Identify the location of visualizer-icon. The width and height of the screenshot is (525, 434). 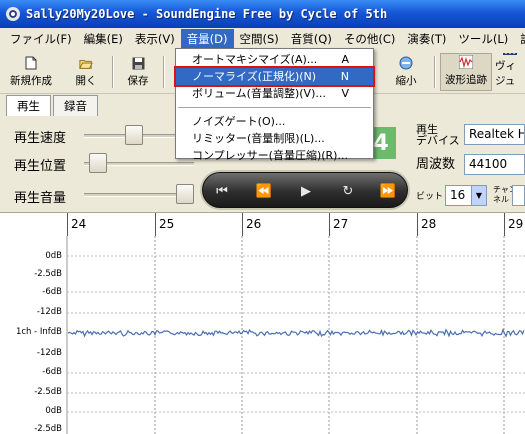
(510, 54).